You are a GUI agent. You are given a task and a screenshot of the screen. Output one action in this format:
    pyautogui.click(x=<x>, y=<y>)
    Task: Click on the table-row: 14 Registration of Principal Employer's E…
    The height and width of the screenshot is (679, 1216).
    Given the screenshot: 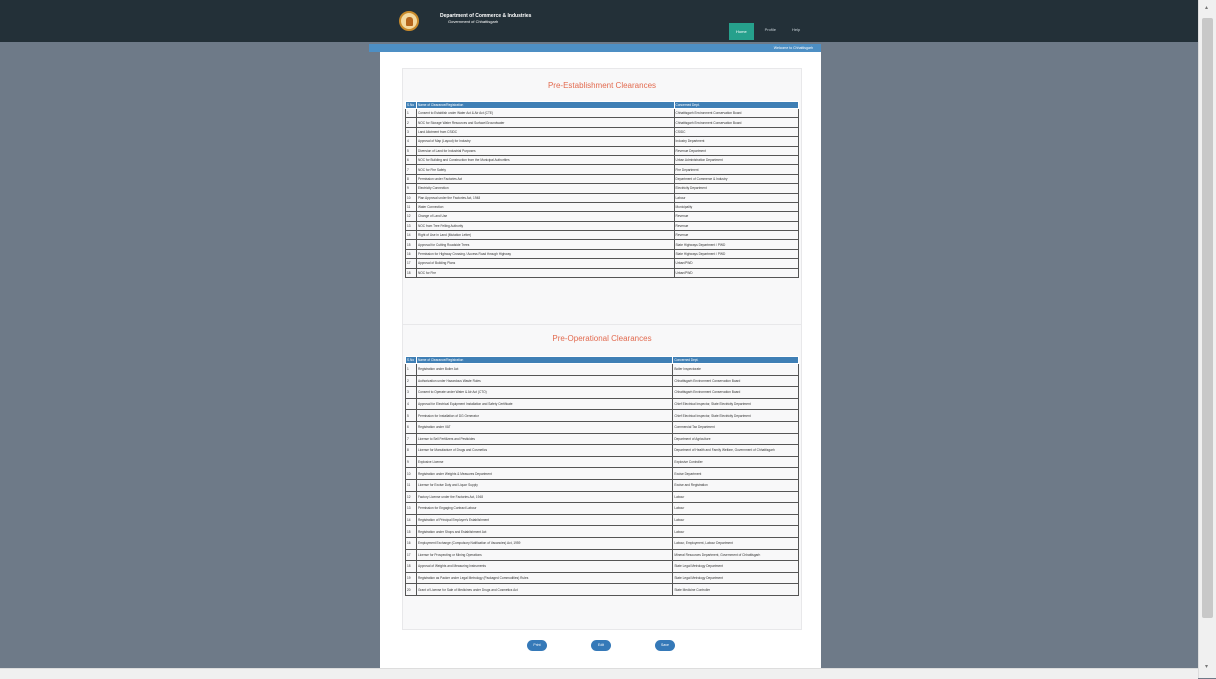 What is the action you would take?
    pyautogui.click(x=602, y=520)
    